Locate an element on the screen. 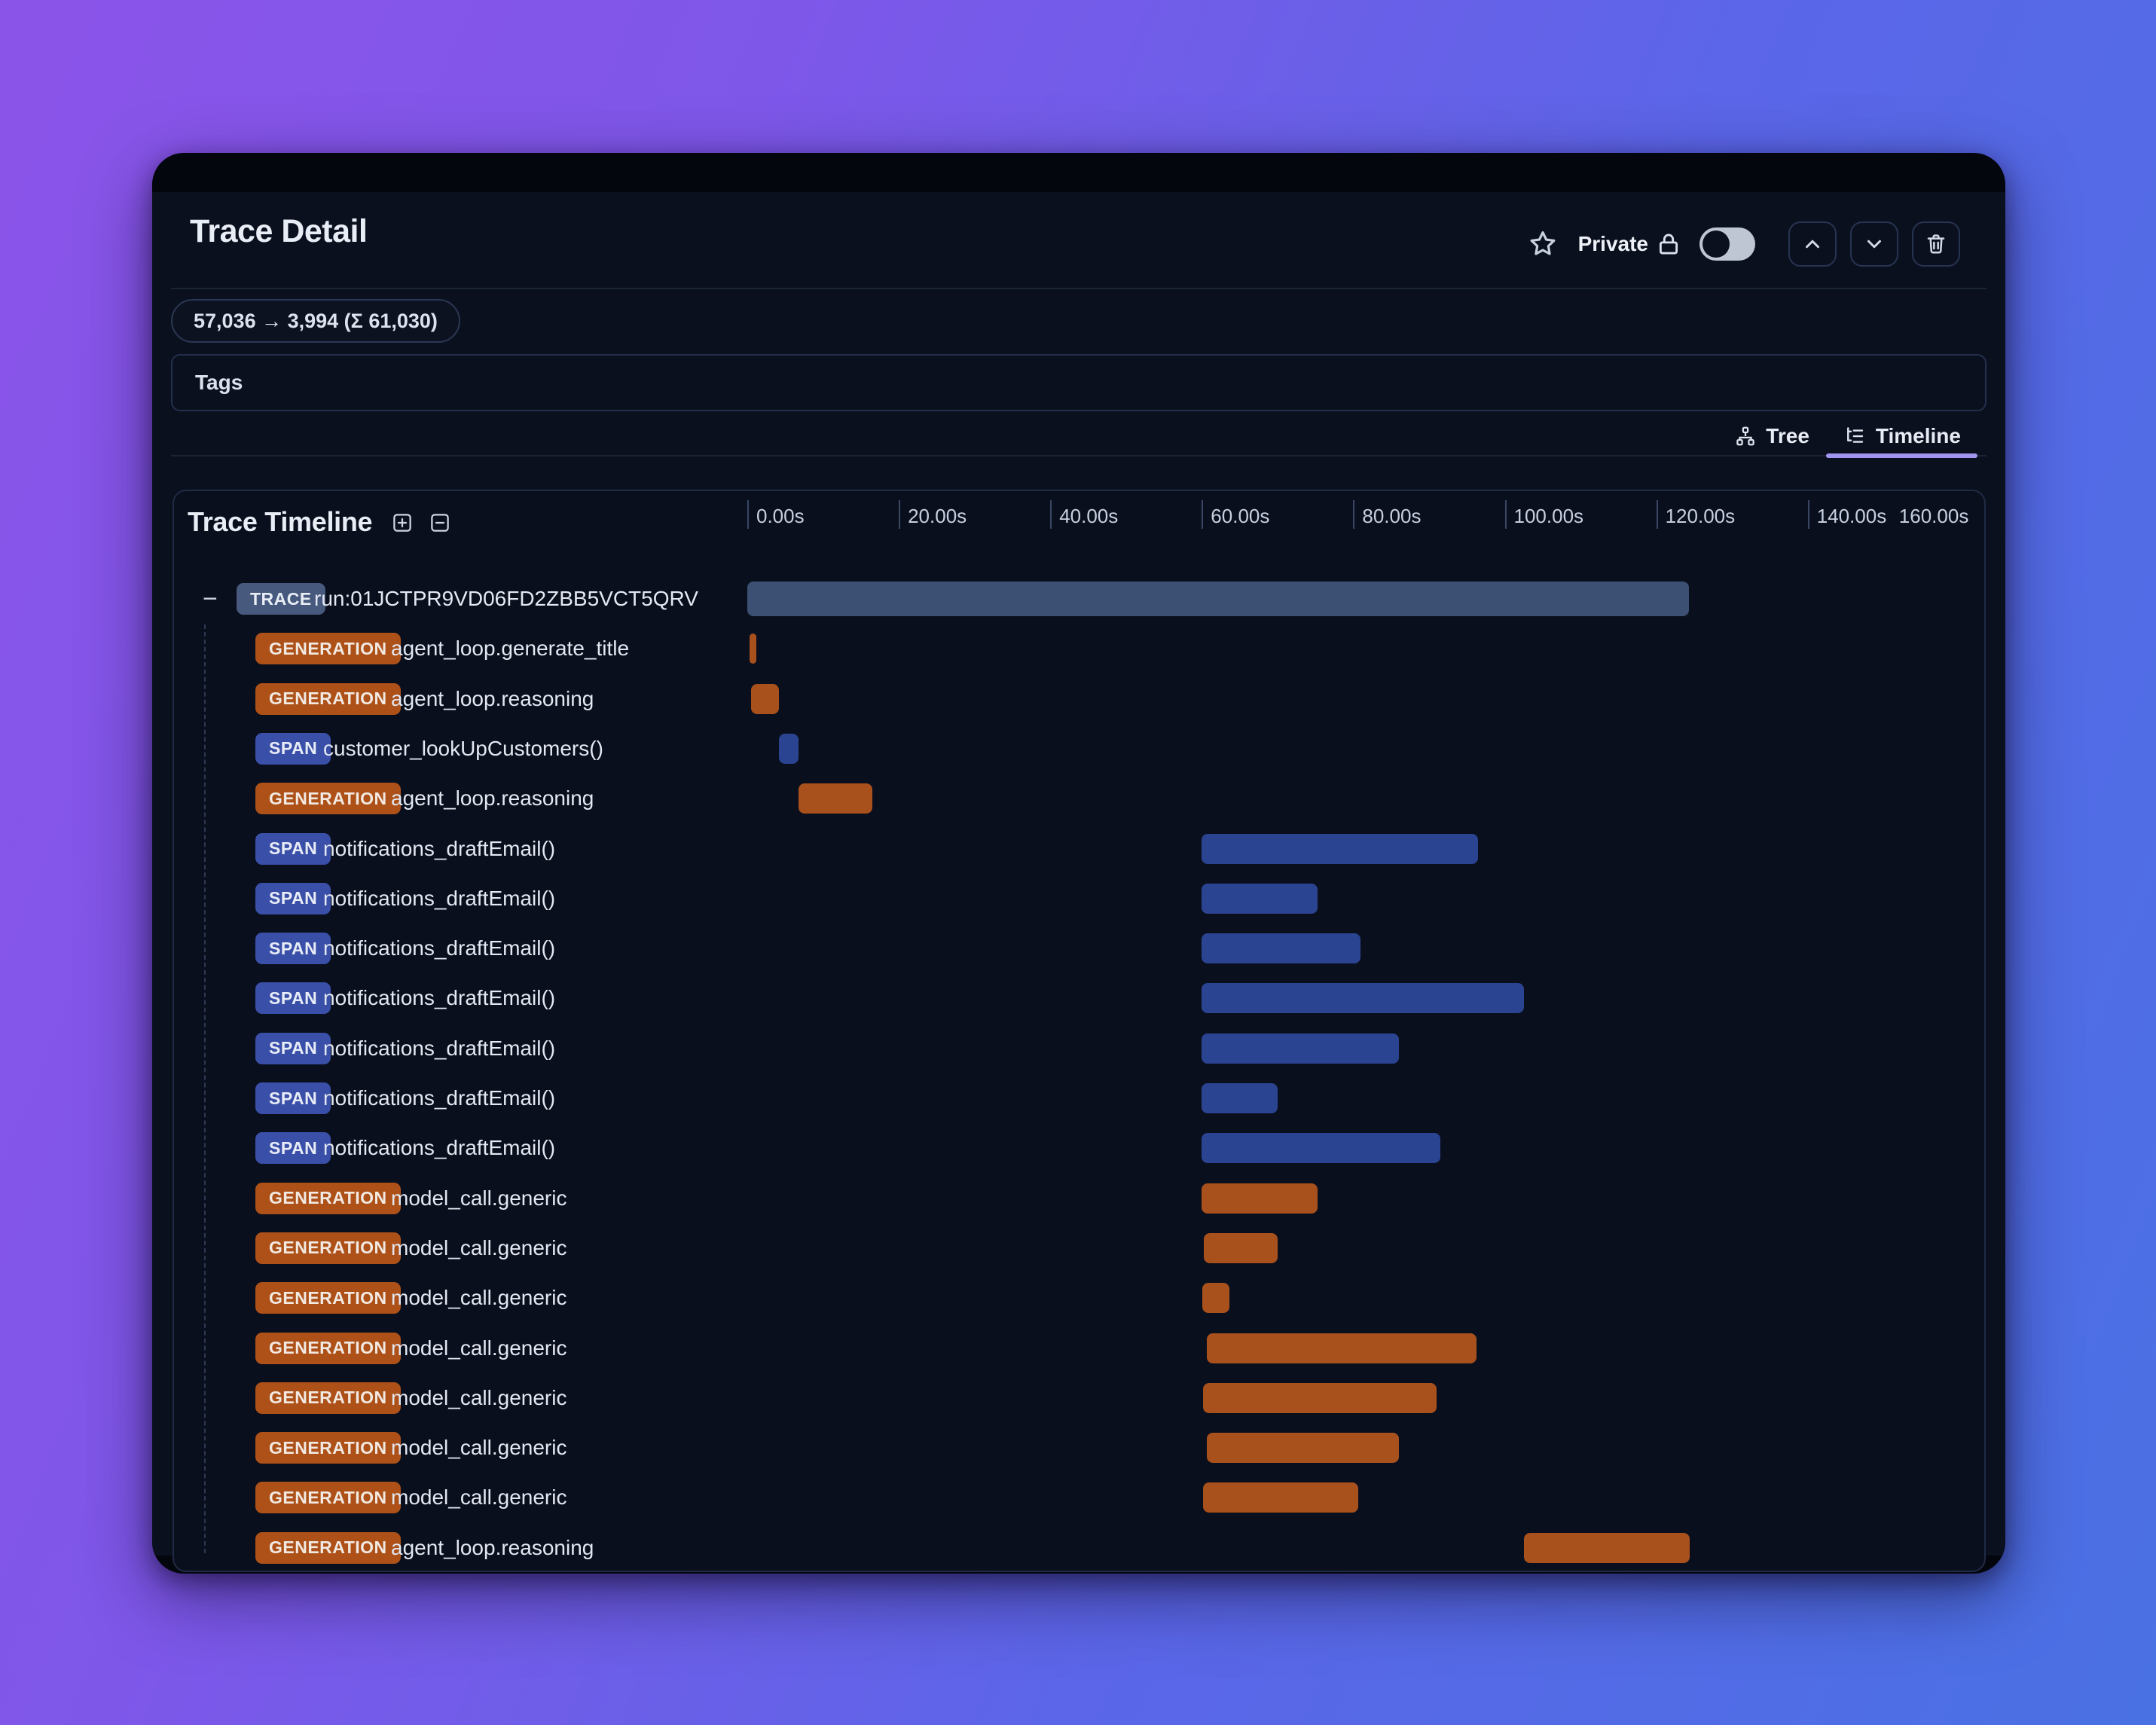 This screenshot has width=2156, height=1725. token-usage-badge: 57,036 → 3,994 (Σ 61,030) is located at coordinates (315, 321).